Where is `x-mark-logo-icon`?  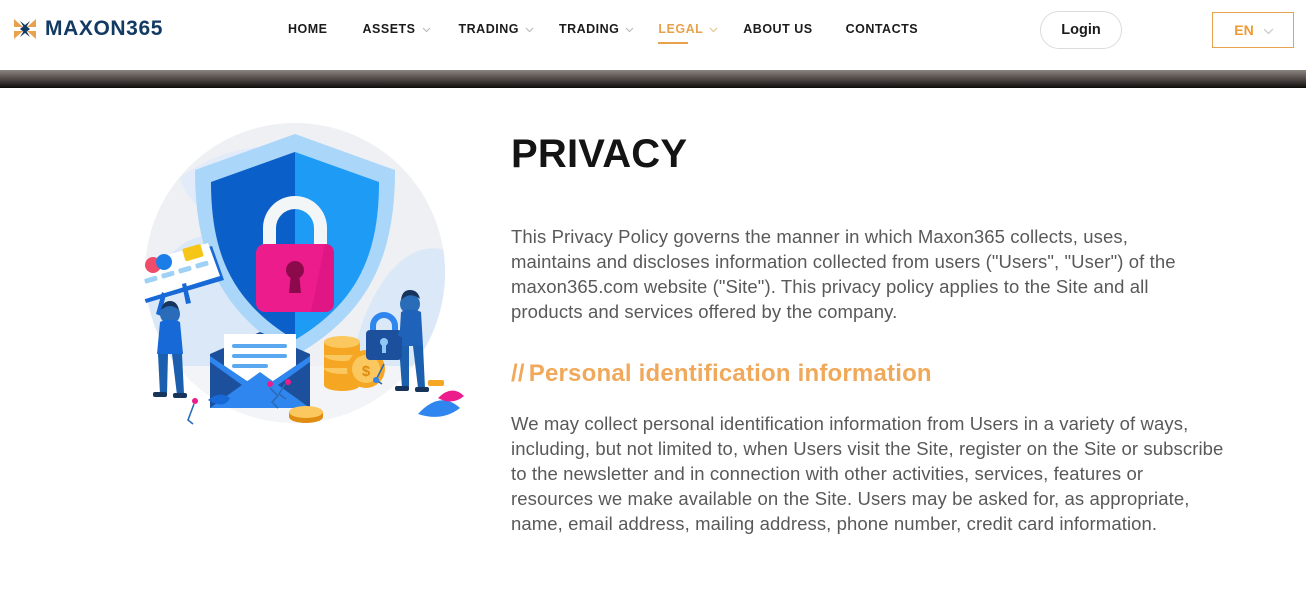
x-mark-logo-icon is located at coordinates (25, 29).